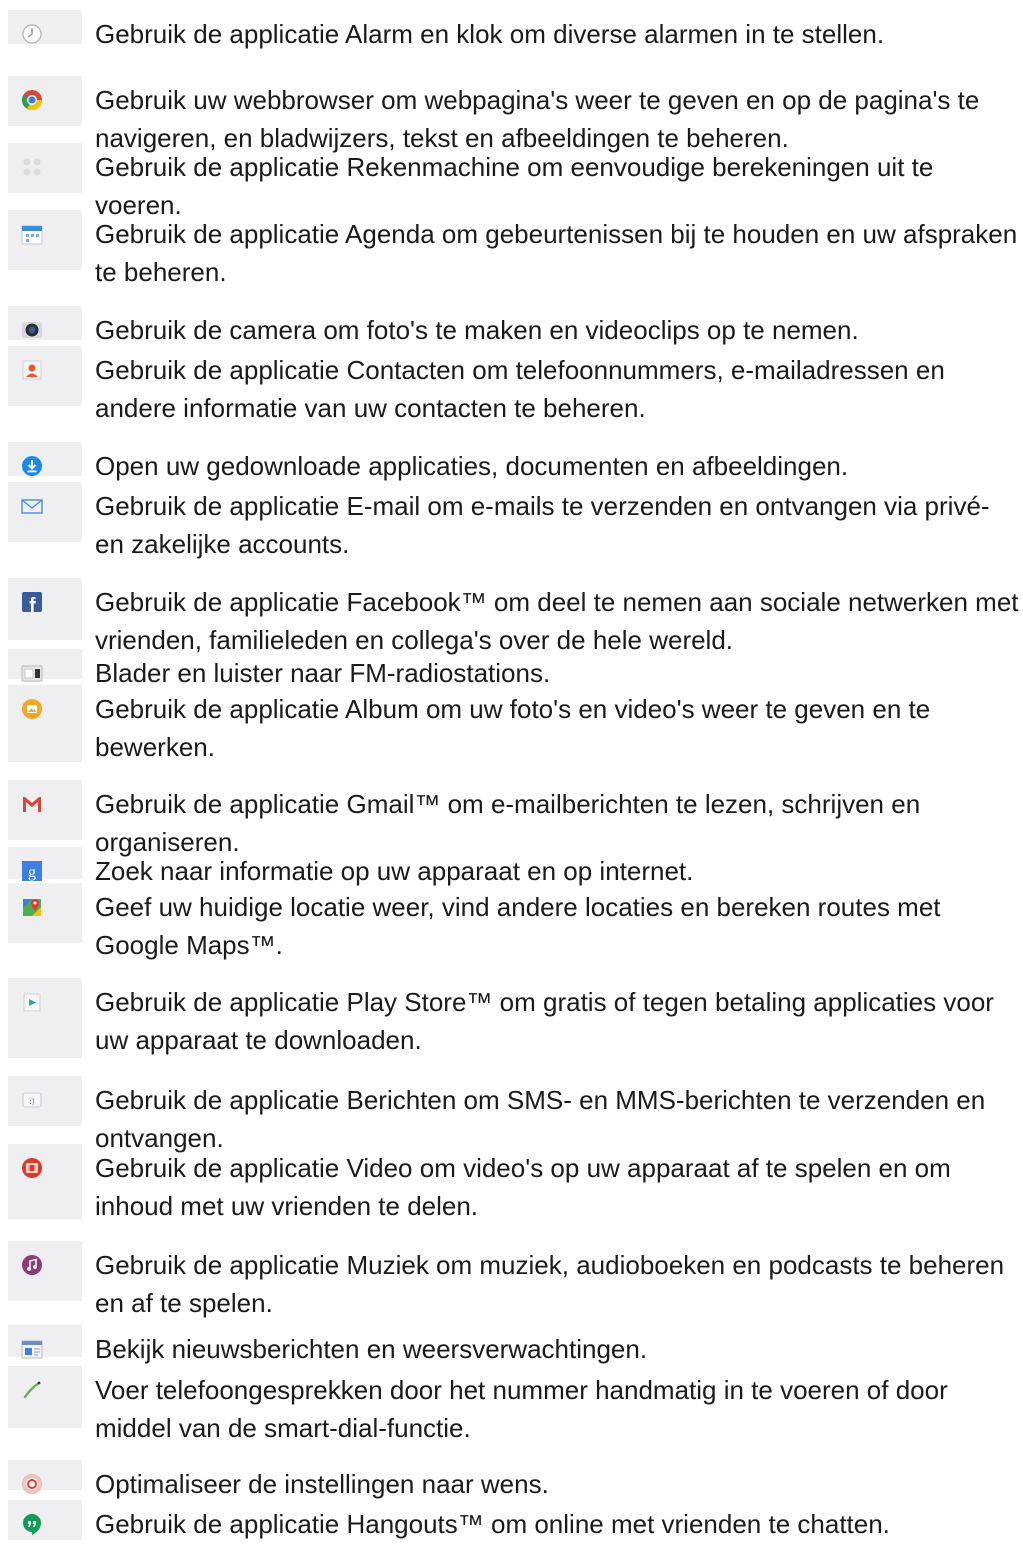 Image resolution: width=1023 pixels, height=1550 pixels. I want to click on calculator-icon, so click(32, 167).